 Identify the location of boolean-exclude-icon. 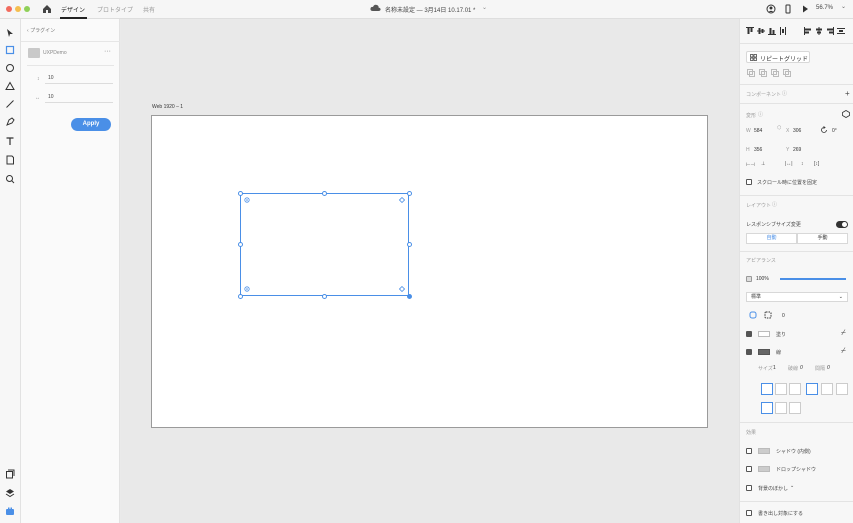
(787, 73).